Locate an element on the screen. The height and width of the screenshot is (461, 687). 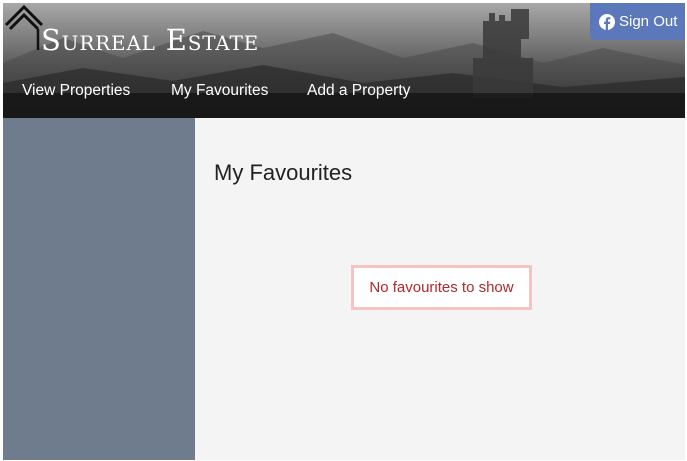
page-title: My Favourites is located at coordinates (283, 172).